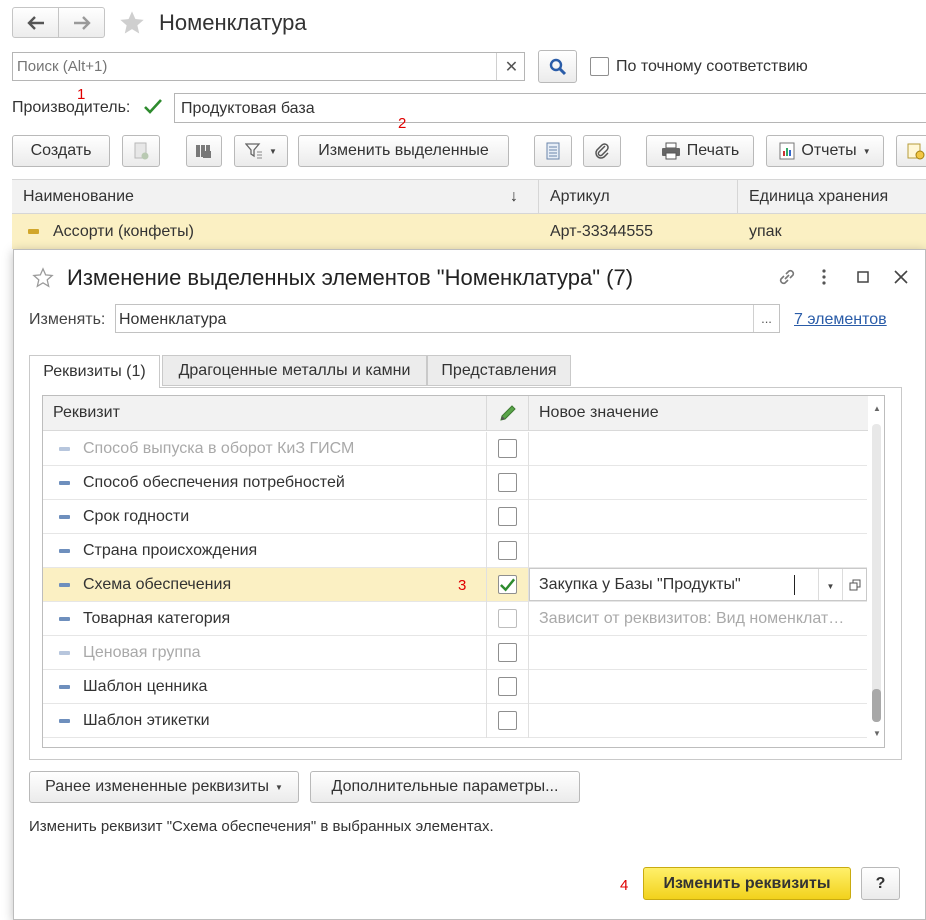 This screenshot has width=926, height=920. I want to click on checkmark-icon, so click(153, 106).